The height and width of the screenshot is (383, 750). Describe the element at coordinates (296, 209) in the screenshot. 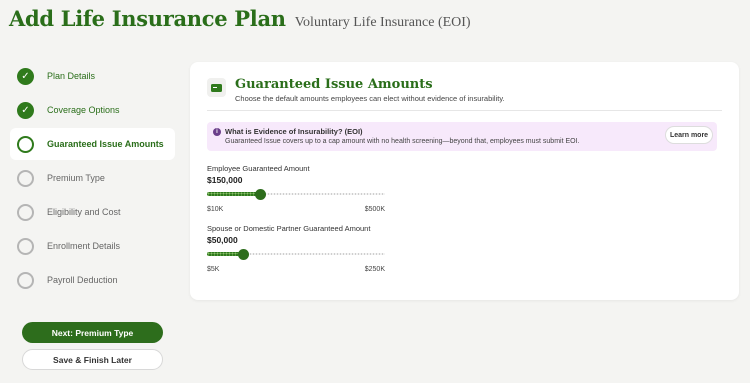

I see `employee-amount-range: $10K $500K` at that location.